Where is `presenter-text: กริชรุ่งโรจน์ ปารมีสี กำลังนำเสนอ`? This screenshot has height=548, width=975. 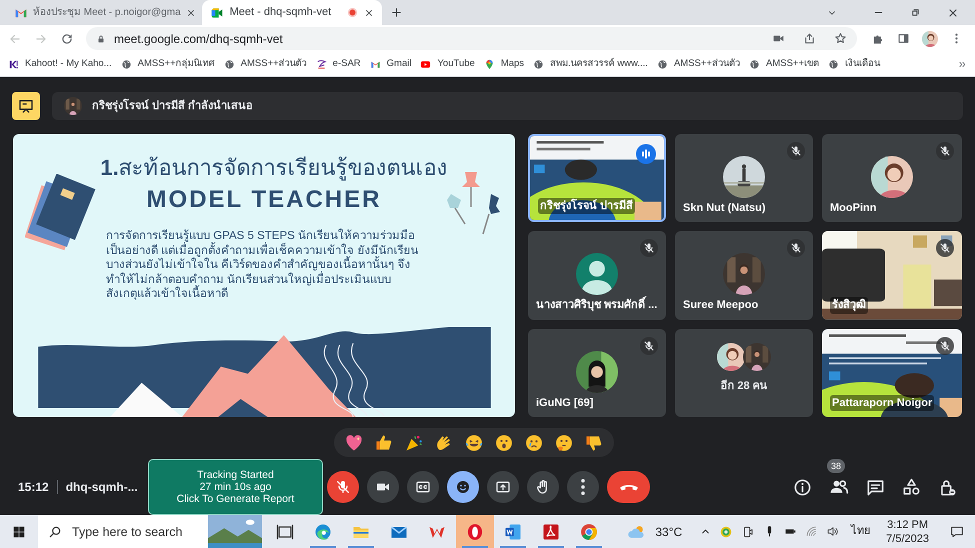
presenter-text: กริชรุ่งโรจน์ ปารมีสี กำลังนำเสนอ is located at coordinates (173, 106).